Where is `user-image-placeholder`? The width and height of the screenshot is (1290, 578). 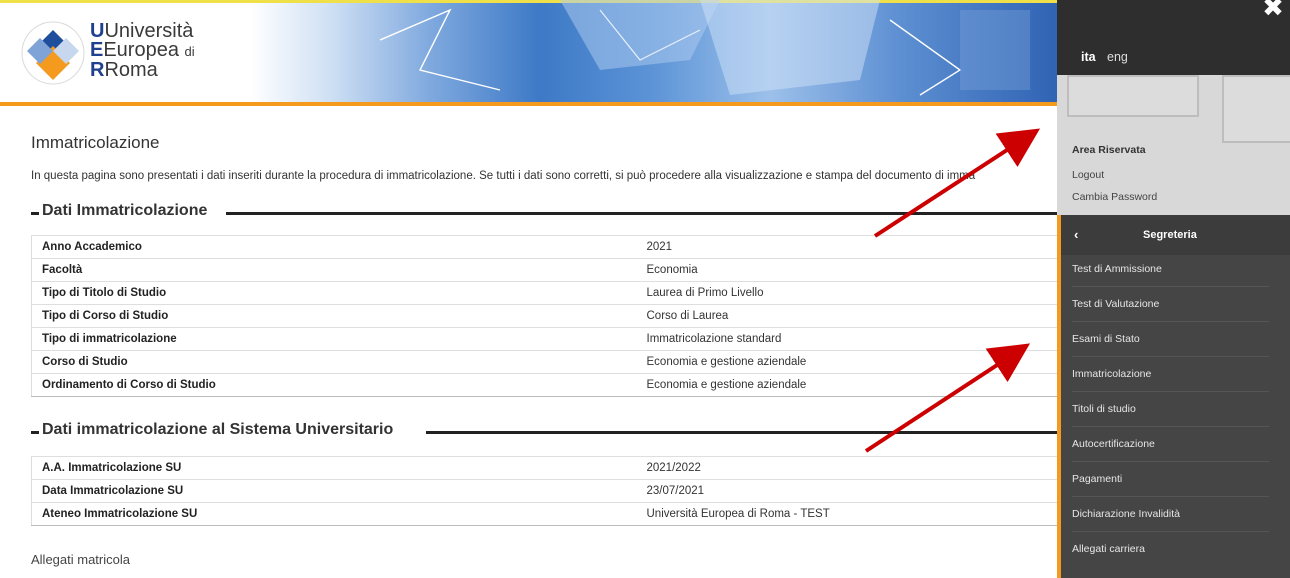
user-image-placeholder is located at coordinates (1133, 96).